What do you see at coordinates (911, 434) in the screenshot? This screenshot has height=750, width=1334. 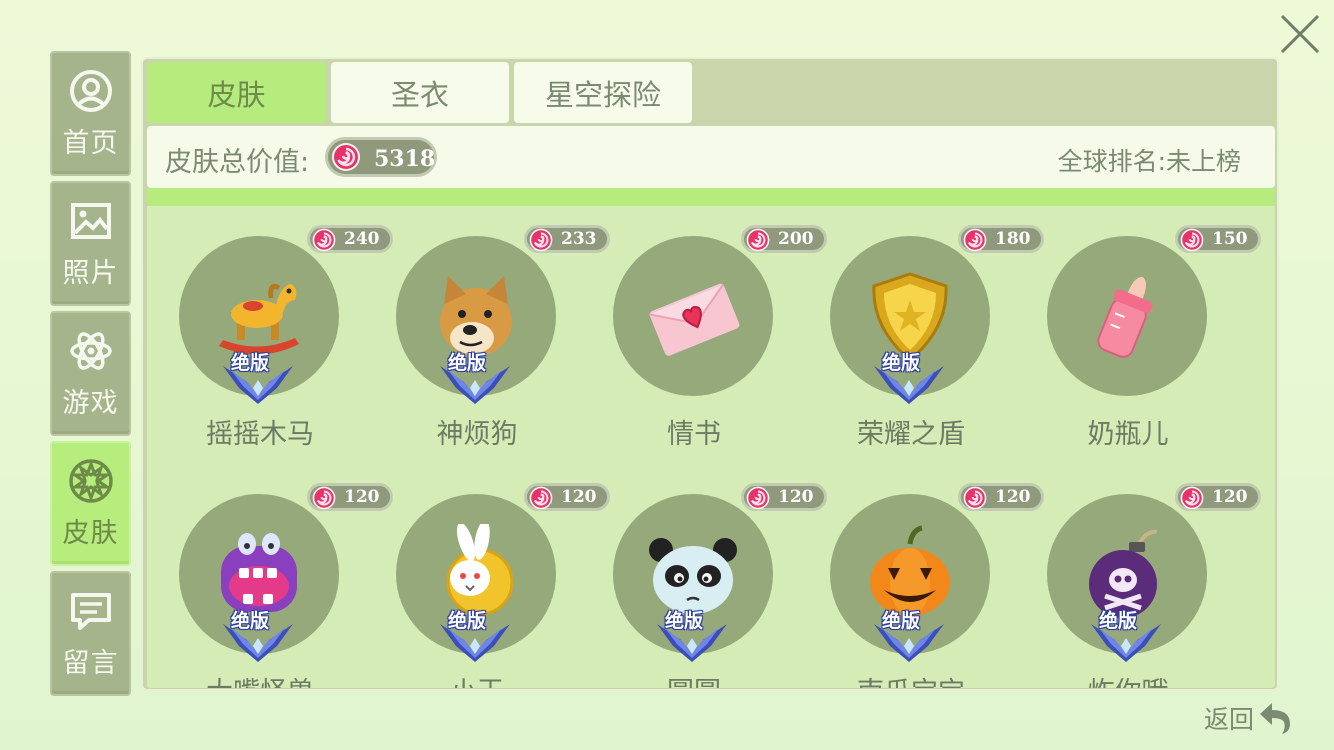 I see `skin-name: 荣耀之盾` at bounding box center [911, 434].